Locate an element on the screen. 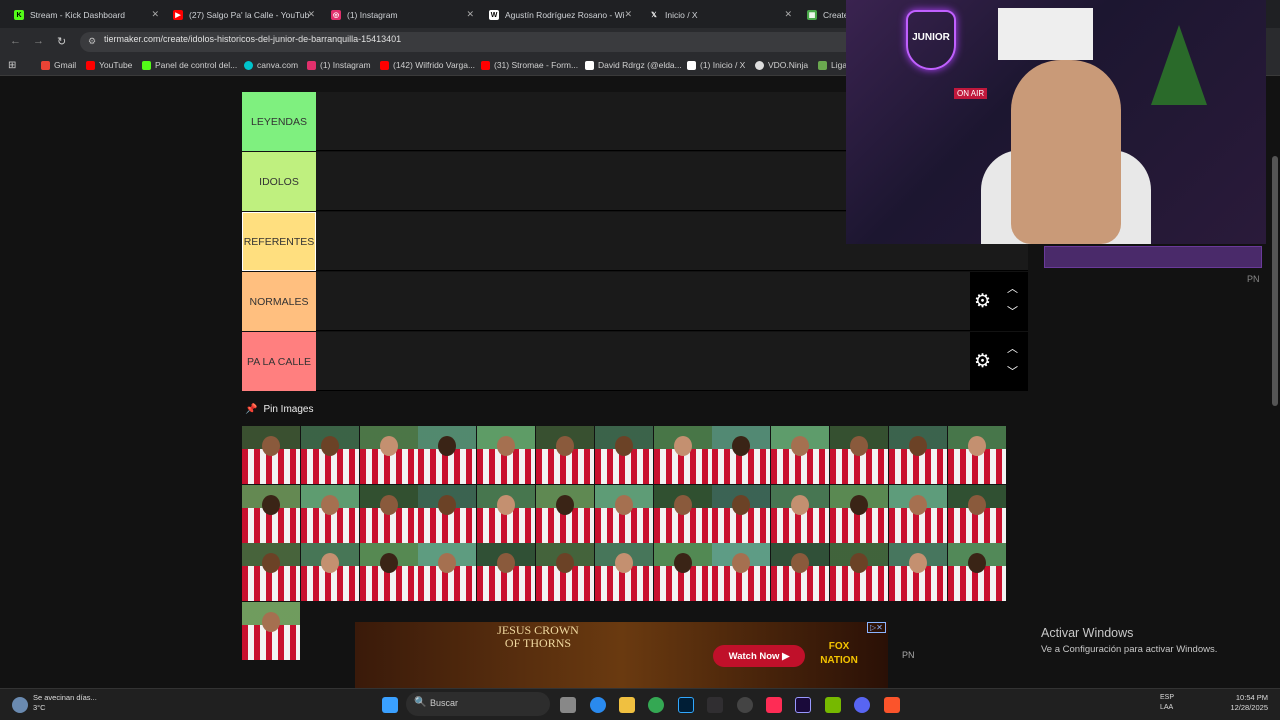 The image size is (1280, 720). file-explorer-icon is located at coordinates (627, 705).